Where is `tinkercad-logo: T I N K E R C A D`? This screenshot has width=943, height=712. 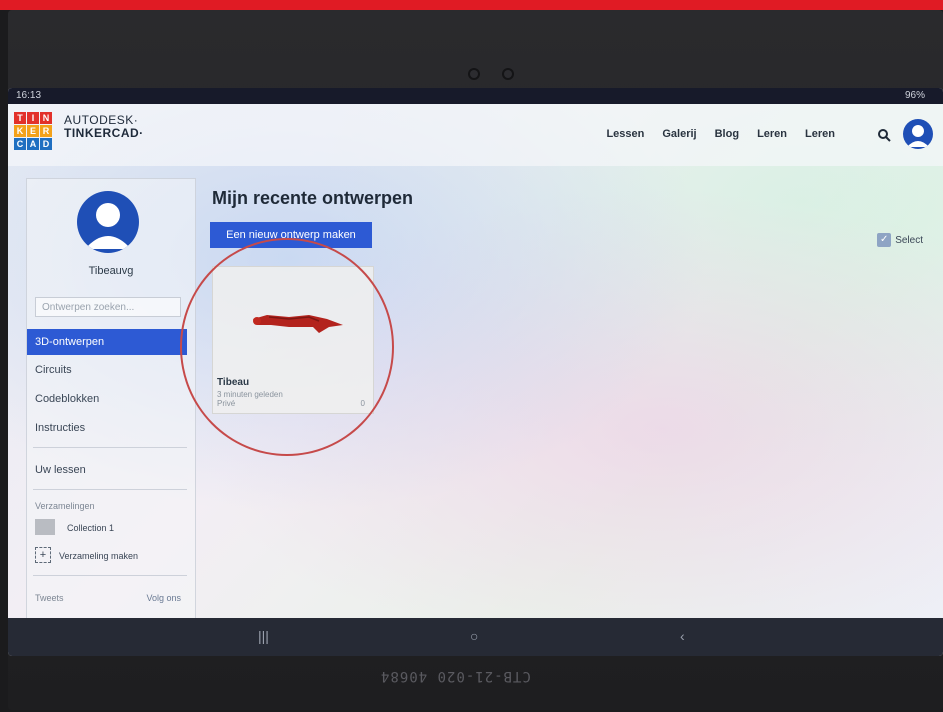
tinkercad-logo: T I N K E R C A D is located at coordinates (33, 131).